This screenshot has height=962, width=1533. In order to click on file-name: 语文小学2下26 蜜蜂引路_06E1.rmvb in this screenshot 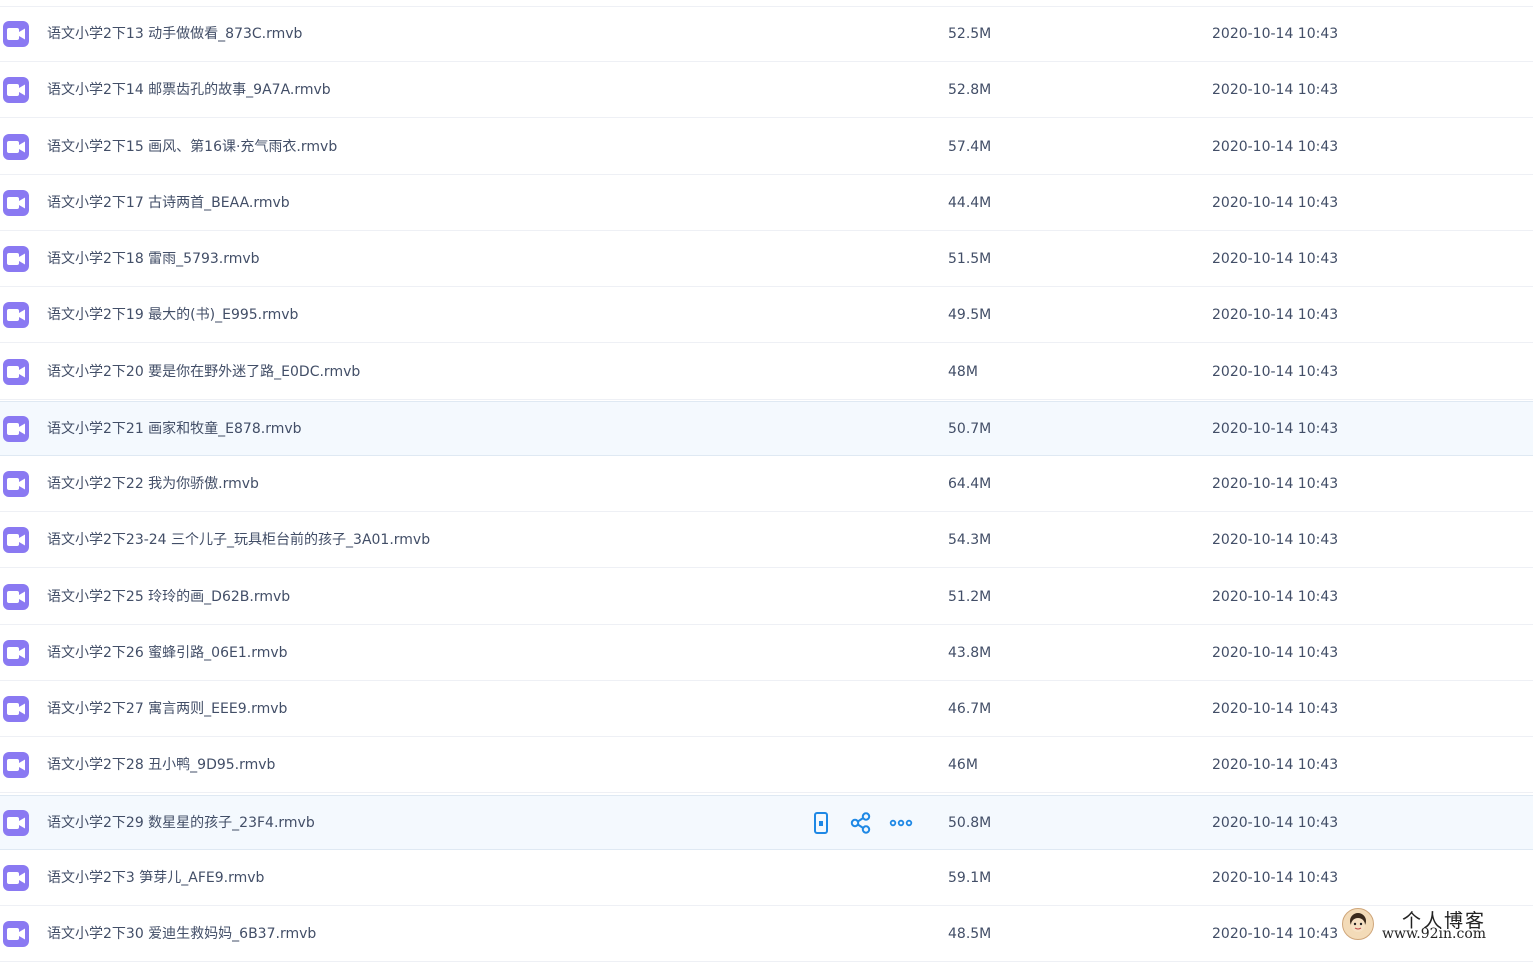, I will do `click(167, 653)`.